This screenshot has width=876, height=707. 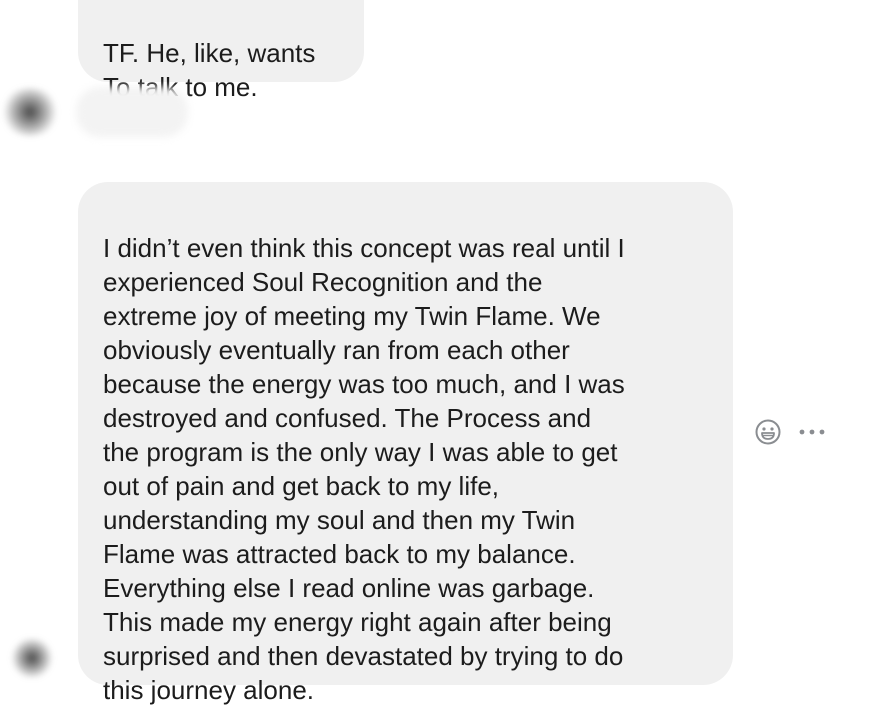 What do you see at coordinates (221, 51) in the screenshot?
I see `message-bubble-previous: TF. He, like, wants To talk to me.` at bounding box center [221, 51].